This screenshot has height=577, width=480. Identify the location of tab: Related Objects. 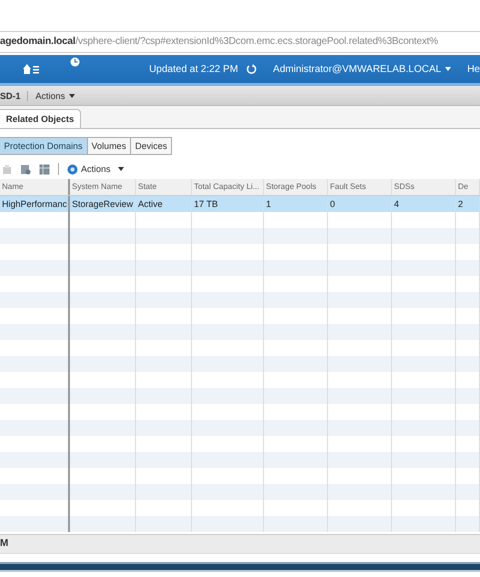
(41, 118).